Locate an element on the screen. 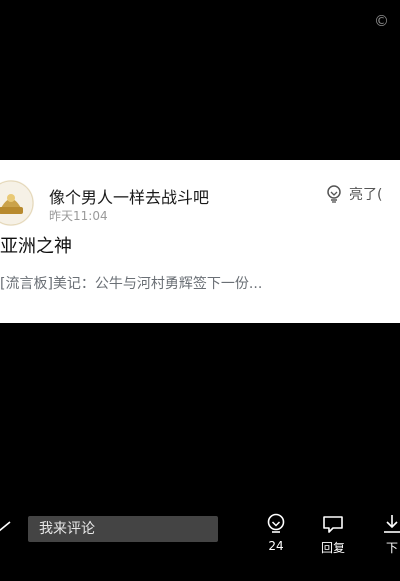 The width and height of the screenshot is (400, 581). reply-label: 回复 is located at coordinates (333, 548).